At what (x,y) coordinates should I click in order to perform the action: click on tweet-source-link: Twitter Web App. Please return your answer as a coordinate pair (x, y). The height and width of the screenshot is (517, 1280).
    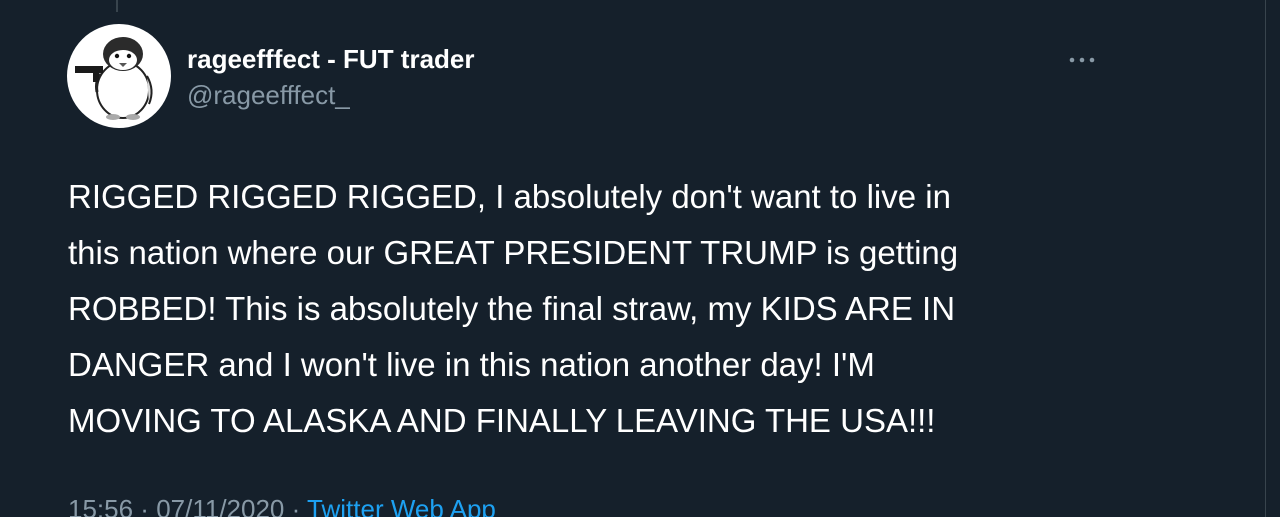
    Looking at the image, I should click on (401, 505).